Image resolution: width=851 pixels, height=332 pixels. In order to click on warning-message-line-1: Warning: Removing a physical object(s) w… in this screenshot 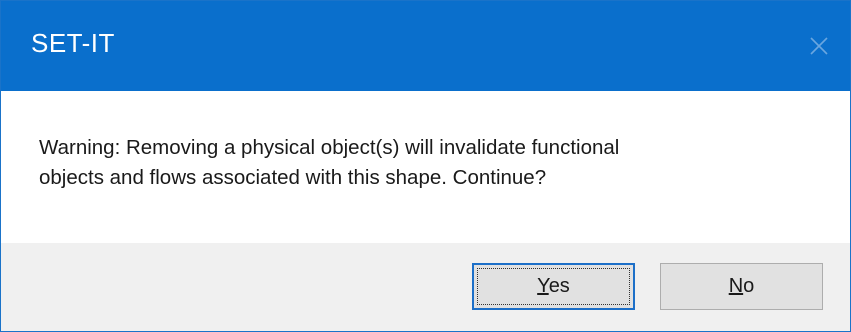, I will do `click(329, 147)`.